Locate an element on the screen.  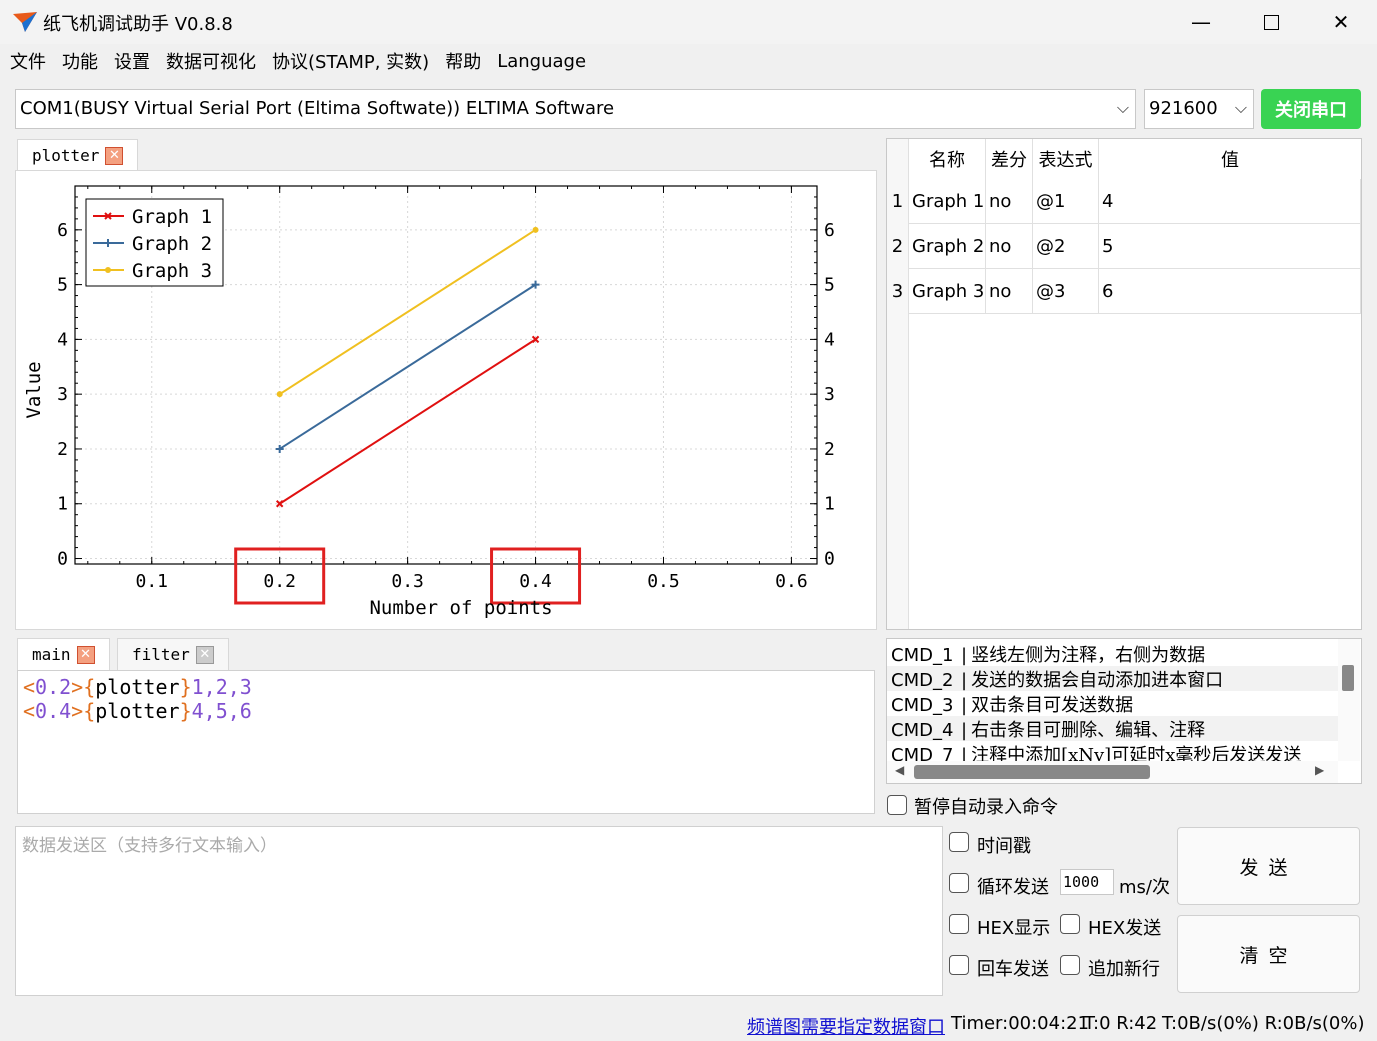
close-port-button: 关闭串口 is located at coordinates (1311, 109).